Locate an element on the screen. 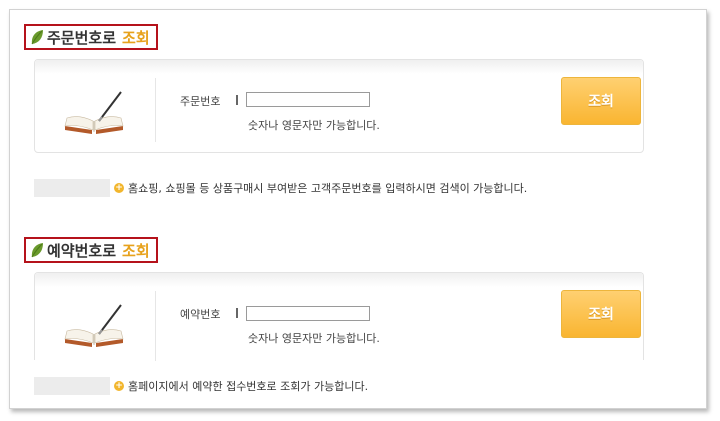 Image resolution: width=720 pixels, height=421 pixels. reservation-lookup-title: 예약번호로 조회 is located at coordinates (91, 250).